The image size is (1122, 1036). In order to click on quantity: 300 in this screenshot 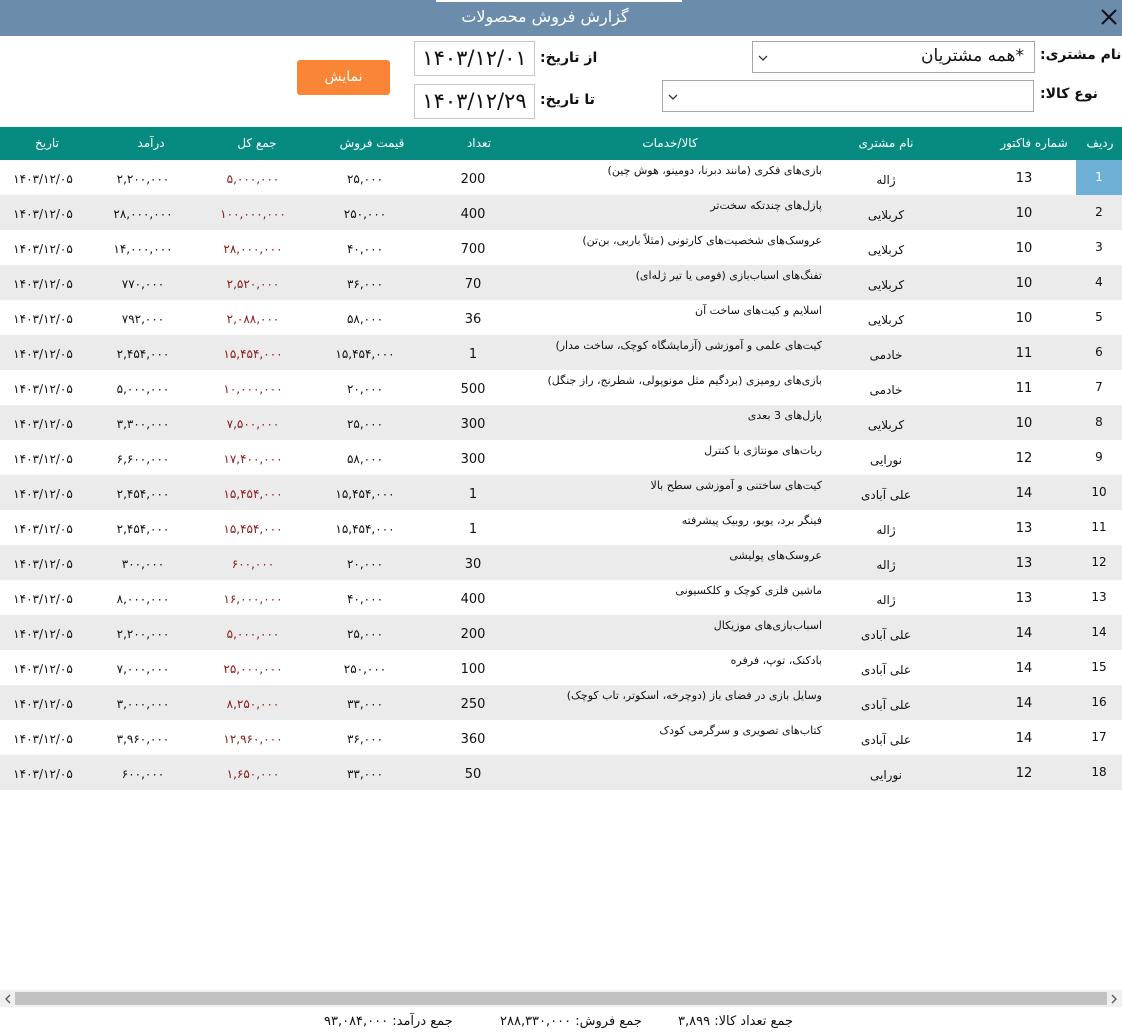, I will do `click(473, 424)`.